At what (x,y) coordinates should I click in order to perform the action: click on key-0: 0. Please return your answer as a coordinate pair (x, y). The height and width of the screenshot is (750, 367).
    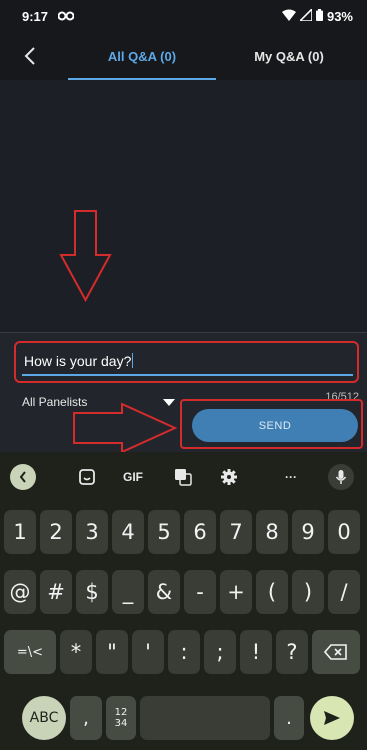
    Looking at the image, I should click on (344, 532).